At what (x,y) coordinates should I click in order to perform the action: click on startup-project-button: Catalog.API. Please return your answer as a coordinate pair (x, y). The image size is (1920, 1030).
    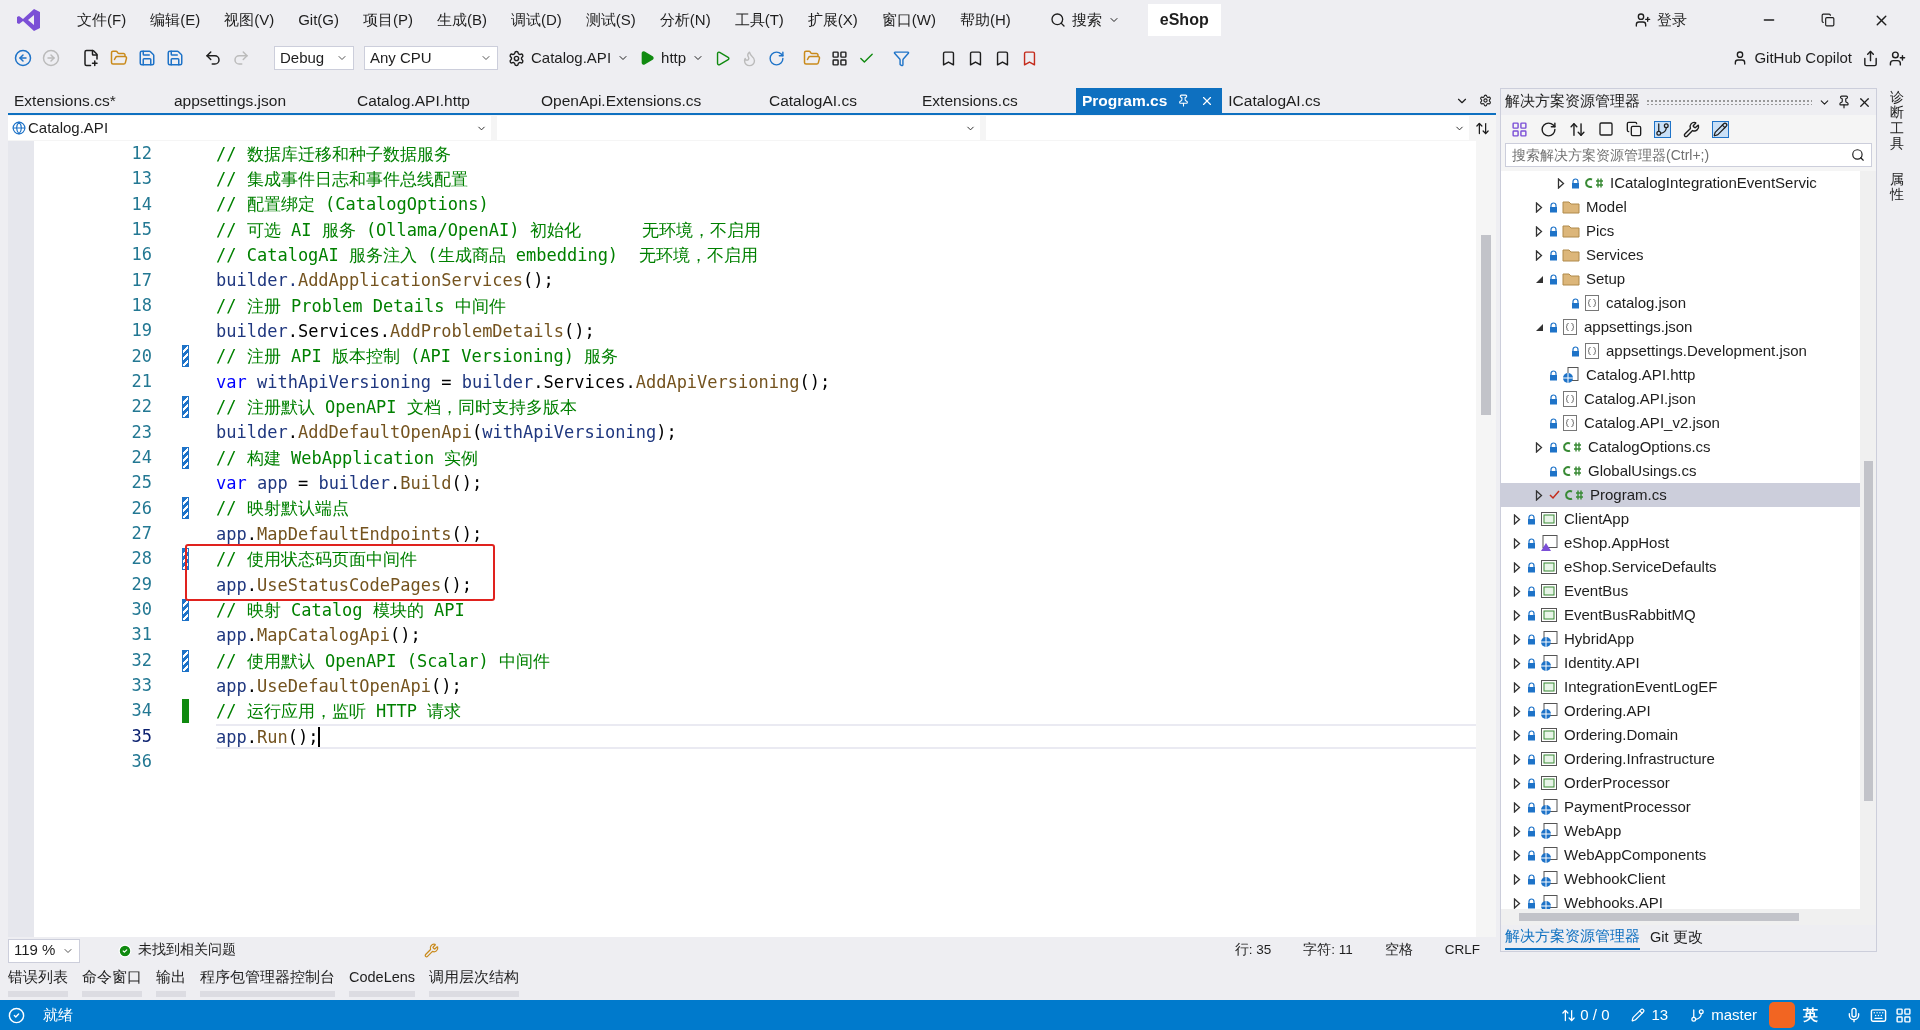
    Looking at the image, I should click on (569, 58).